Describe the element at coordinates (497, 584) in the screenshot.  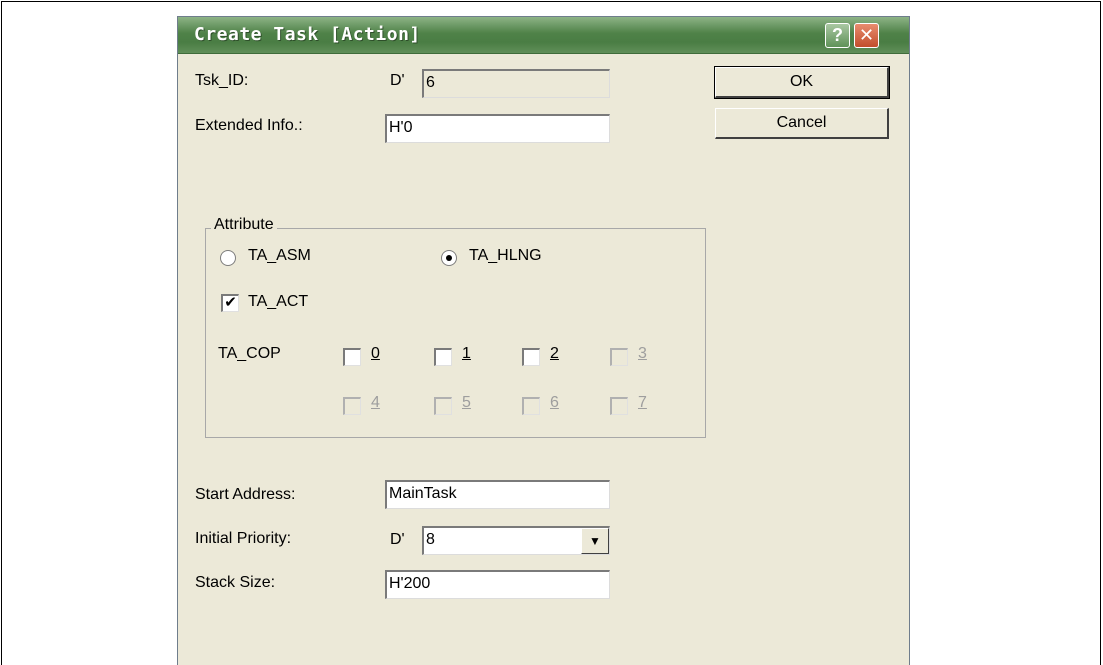
I see `stack-size-field: H'200` at that location.